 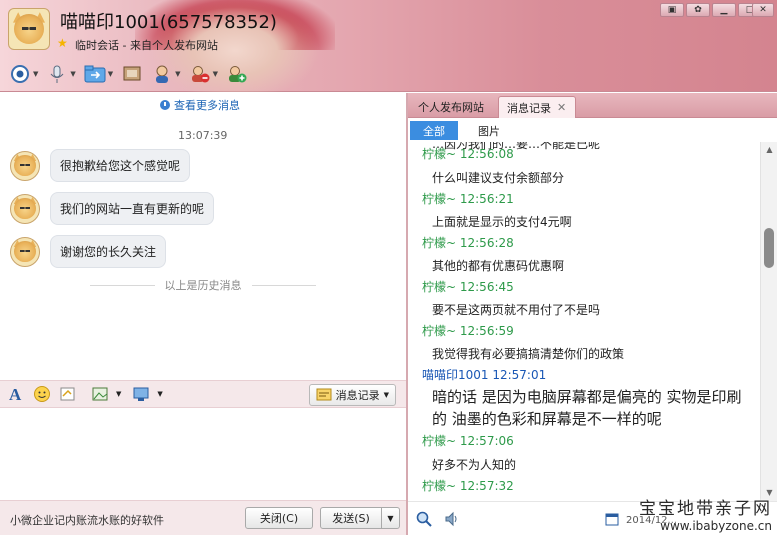 I want to click on close-icon: ✕, so click(x=763, y=10).